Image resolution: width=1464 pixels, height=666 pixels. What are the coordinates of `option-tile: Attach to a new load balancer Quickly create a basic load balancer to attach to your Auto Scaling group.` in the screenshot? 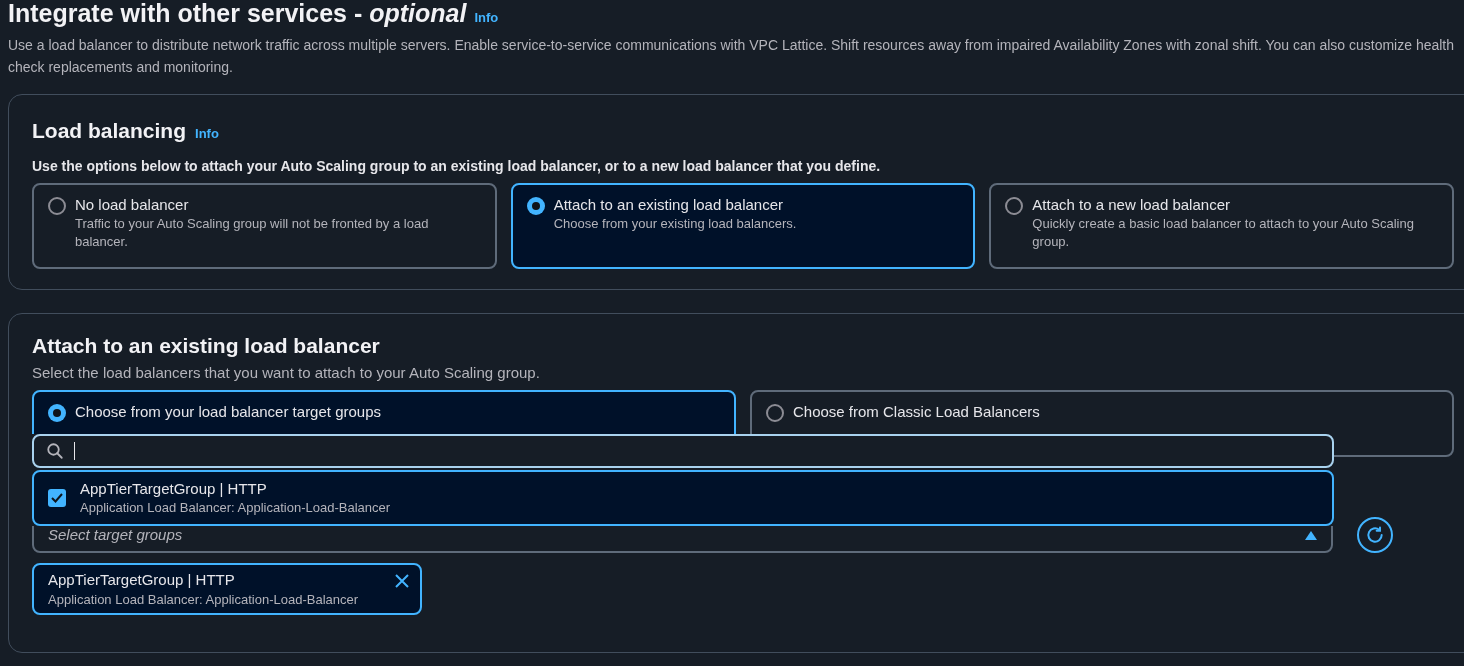 It's located at (1221, 226).